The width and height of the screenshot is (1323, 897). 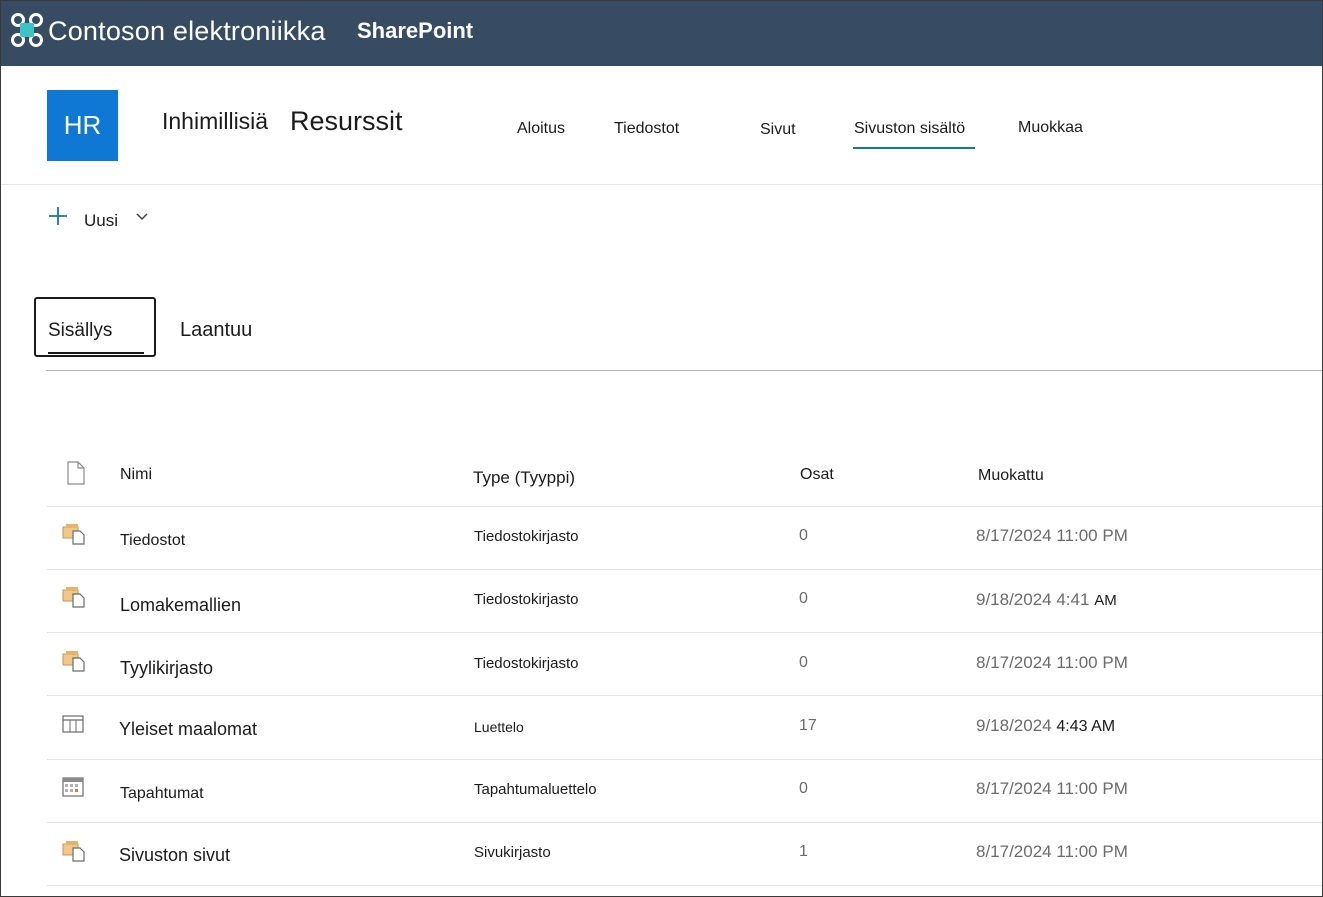 What do you see at coordinates (166, 668) in the screenshot?
I see `row-name-style-library: Tyylikirjasto` at bounding box center [166, 668].